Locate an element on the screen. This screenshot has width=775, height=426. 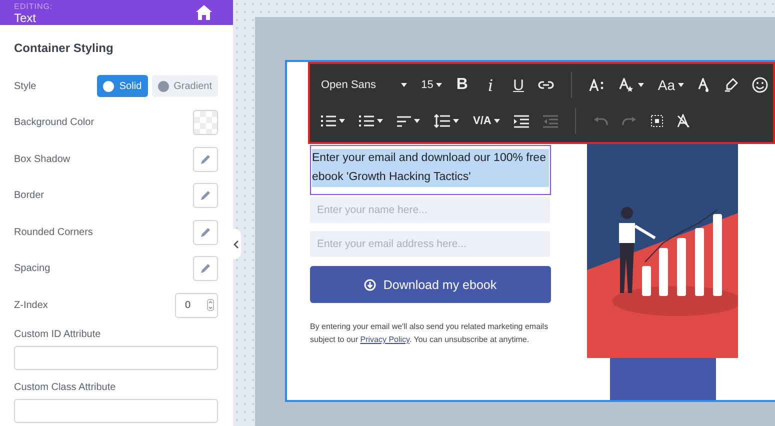
text-color-icon is located at coordinates (704, 85).